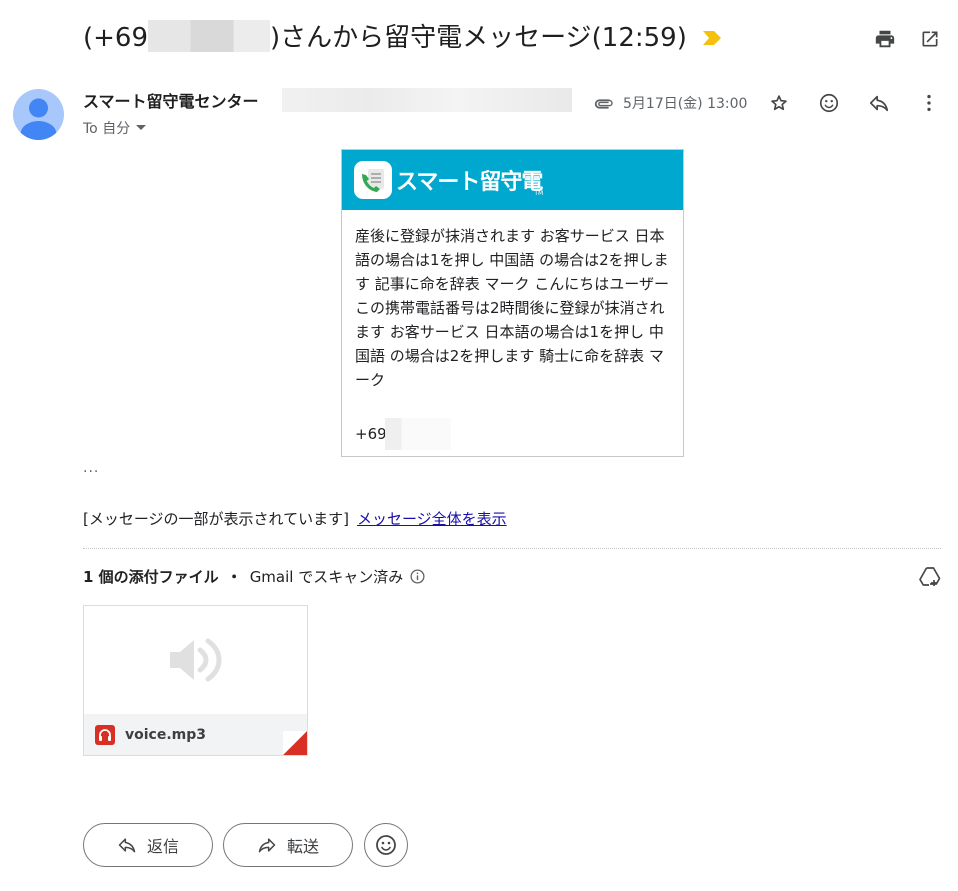 The height and width of the screenshot is (891, 958). I want to click on email-subject: (+69 )さんから留守電メッセージ(12:59), so click(385, 38).